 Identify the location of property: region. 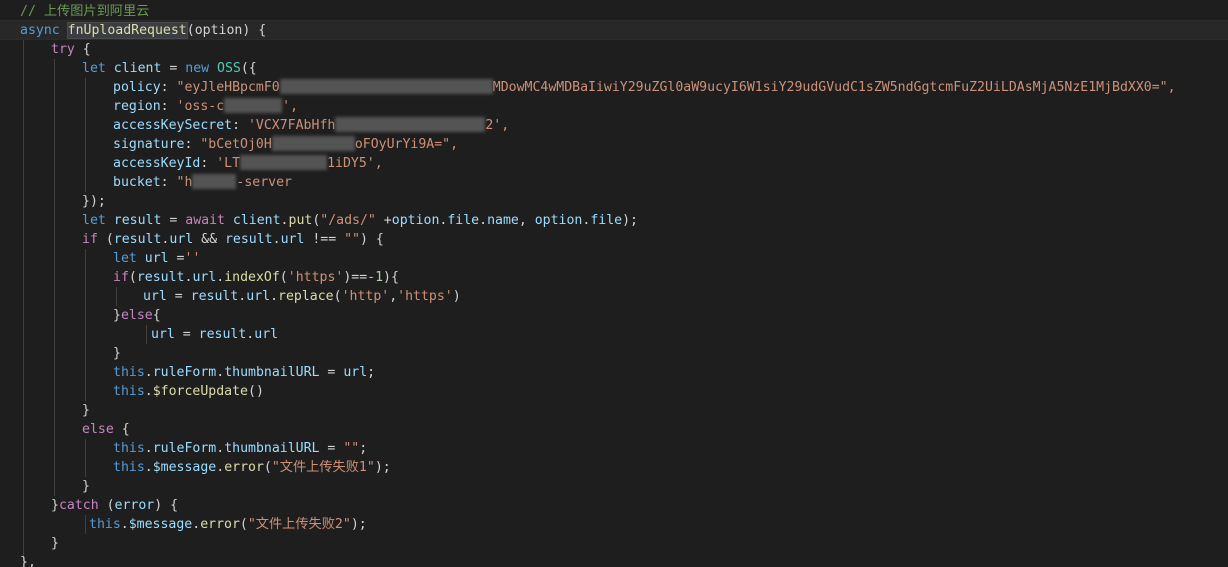
(137, 106).